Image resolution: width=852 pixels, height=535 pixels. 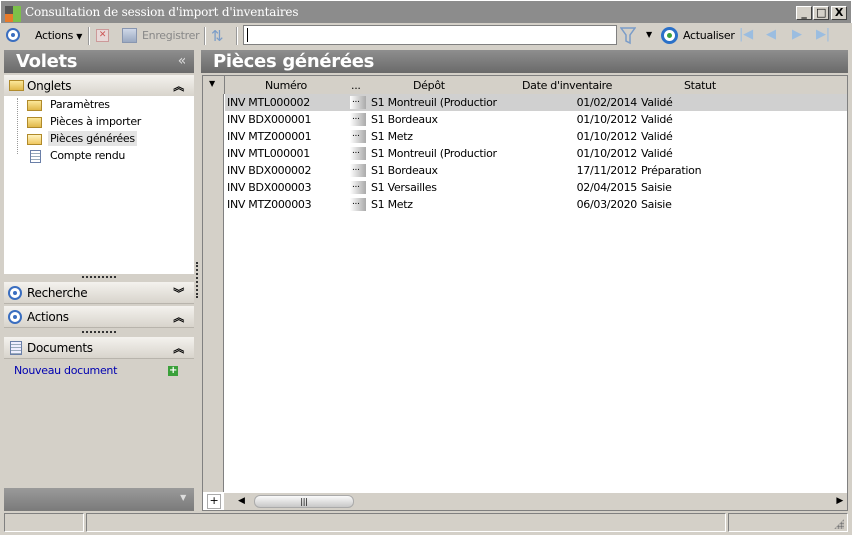 What do you see at coordinates (649, 34) in the screenshot?
I see `filter-dropdown-icon: ▼` at bounding box center [649, 34].